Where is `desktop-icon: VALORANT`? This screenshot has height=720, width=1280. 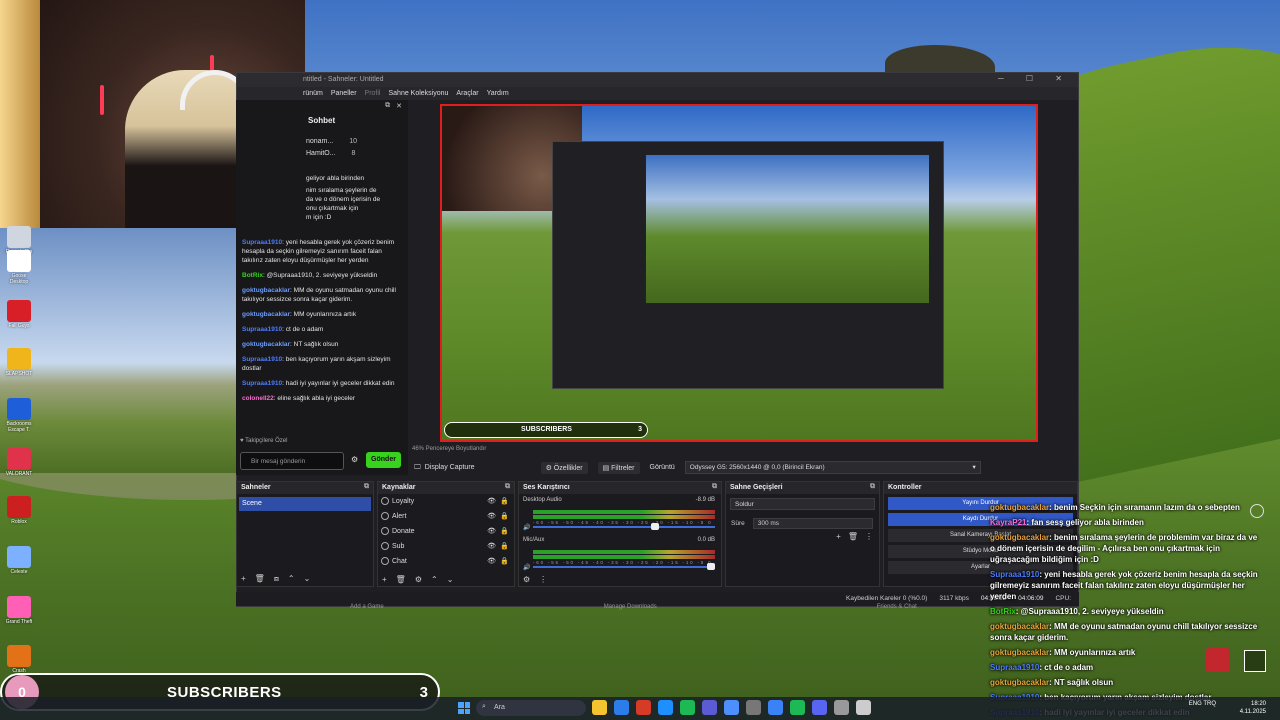
desktop-icon: VALORANT is located at coordinates (19, 462).